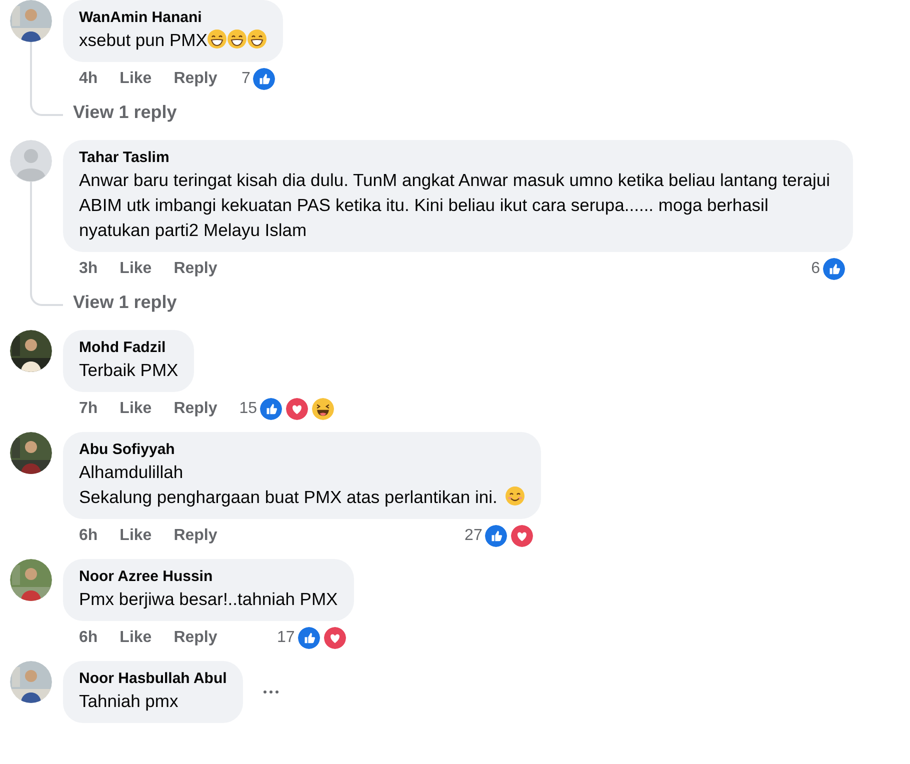 The image size is (910, 764). What do you see at coordinates (302, 497) in the screenshot?
I see `comment-text: Sekalung penghargaan buat PMX atas perlantikan ini.` at bounding box center [302, 497].